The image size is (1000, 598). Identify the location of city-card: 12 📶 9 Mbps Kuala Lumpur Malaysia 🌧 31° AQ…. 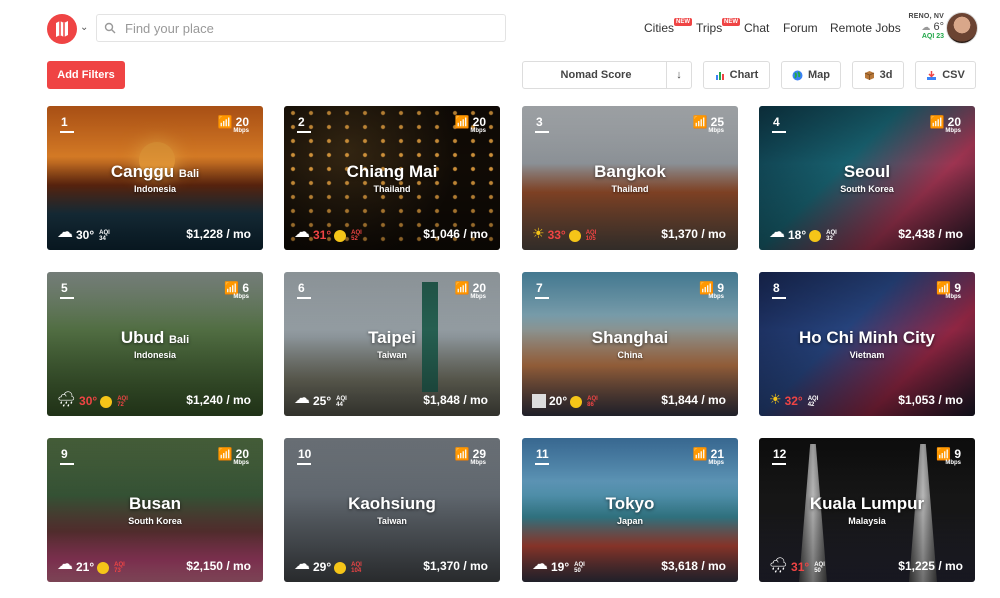
(867, 510).